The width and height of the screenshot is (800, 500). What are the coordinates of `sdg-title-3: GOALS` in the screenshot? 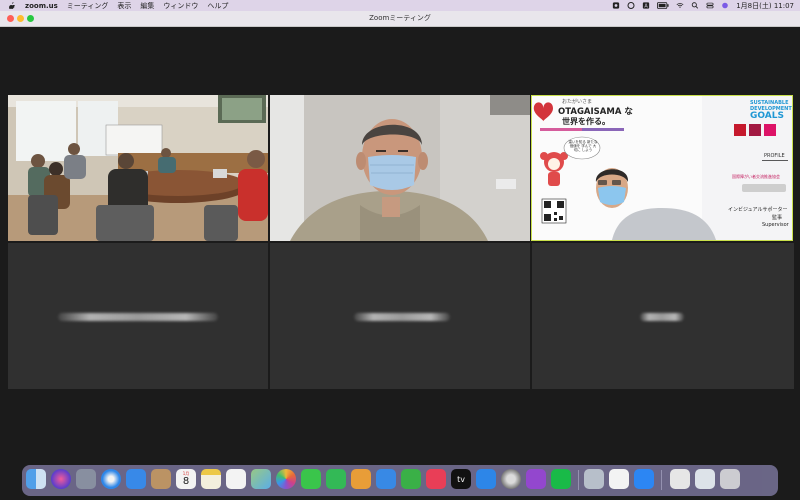 It's located at (767, 116).